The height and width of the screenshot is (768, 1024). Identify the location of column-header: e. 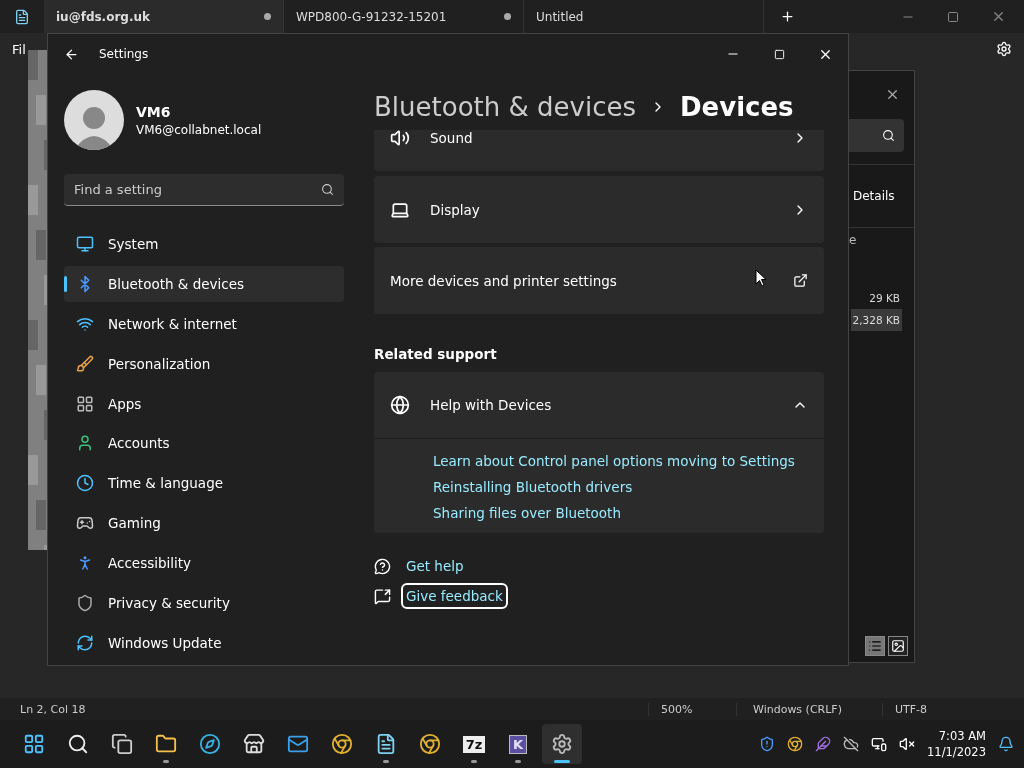
(853, 240).